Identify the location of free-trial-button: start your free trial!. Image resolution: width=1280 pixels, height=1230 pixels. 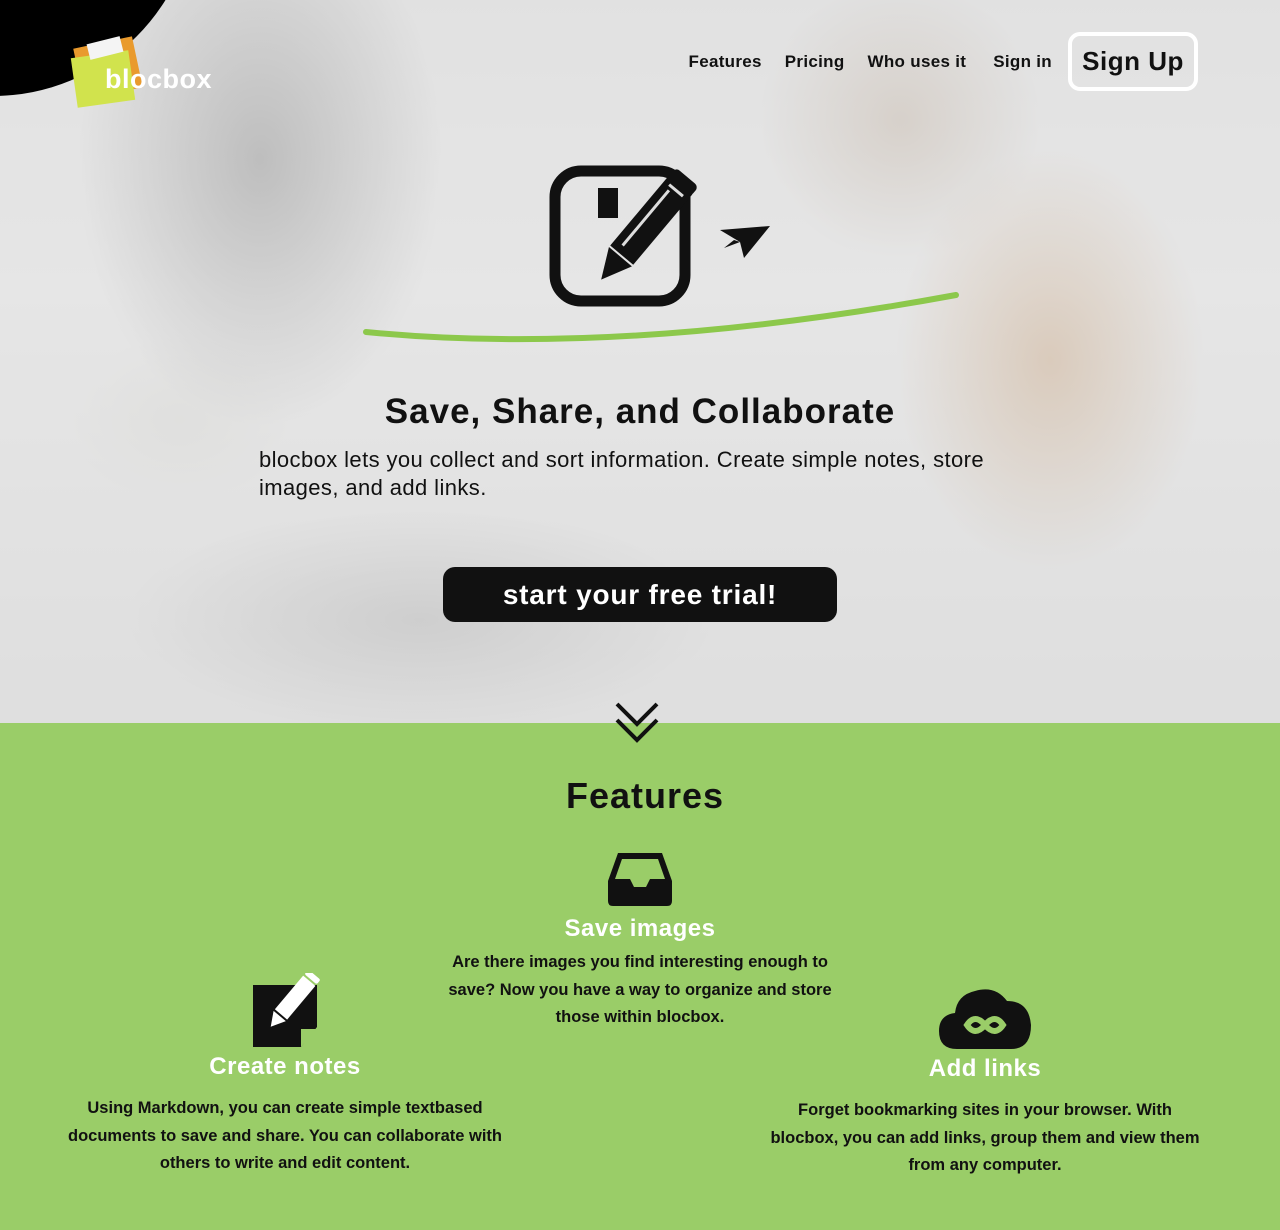
(640, 594).